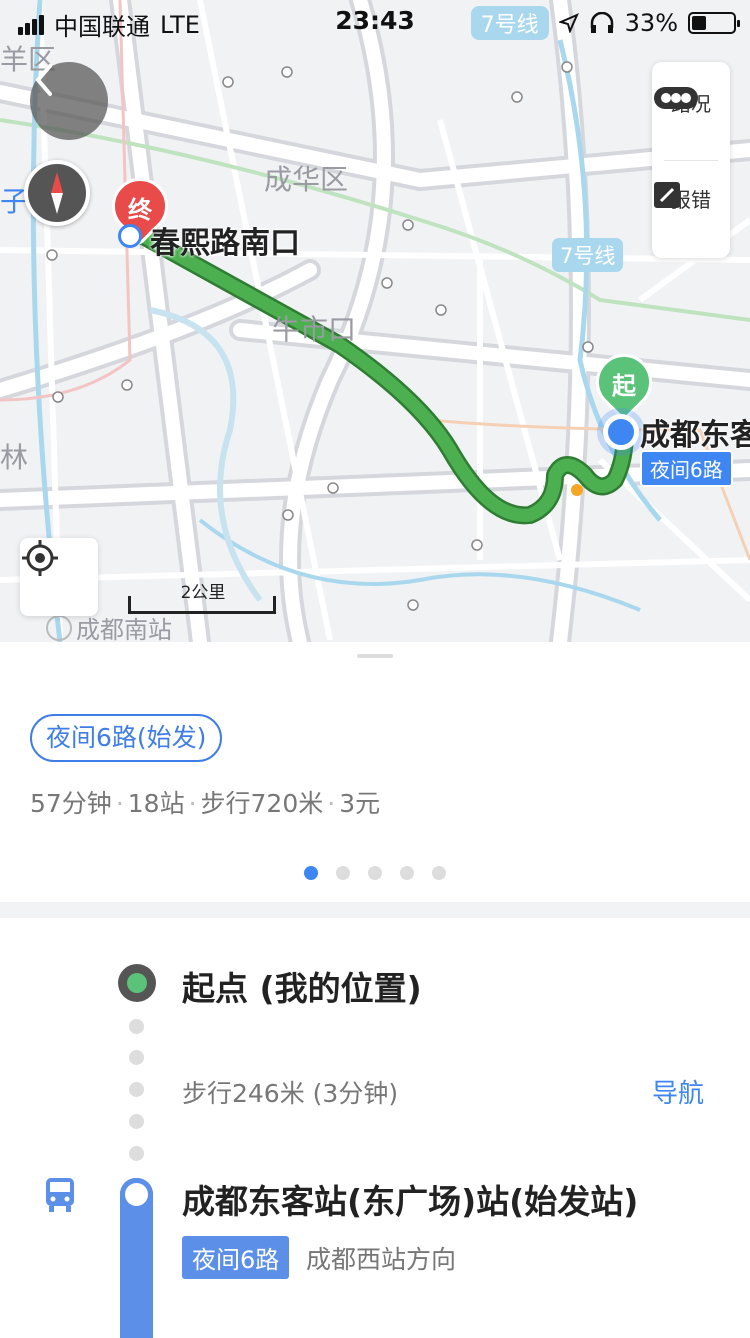 The width and height of the screenshot is (750, 1338). What do you see at coordinates (140, 210) in the screenshot?
I see `end-marker-label: 终` at bounding box center [140, 210].